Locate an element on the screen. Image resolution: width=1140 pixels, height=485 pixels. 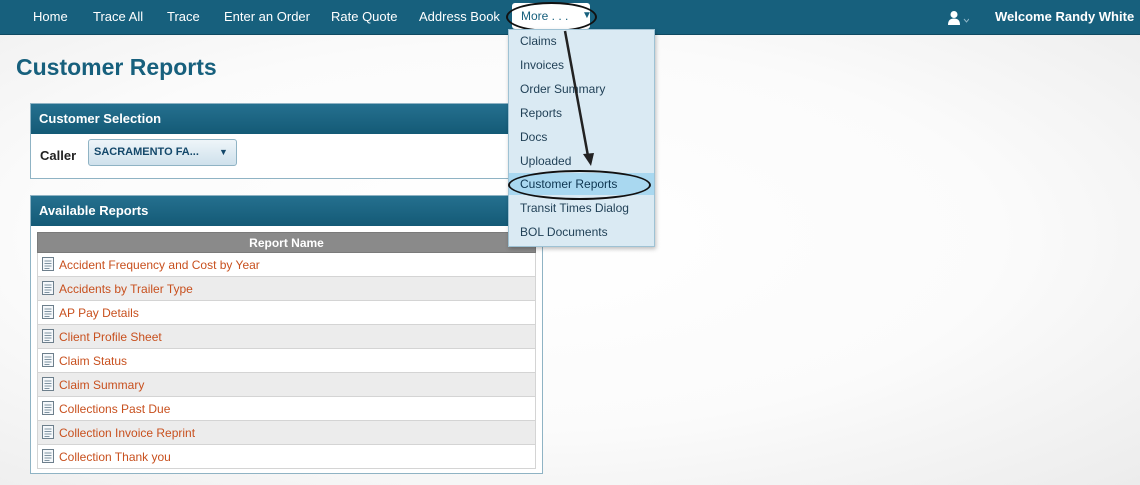
report-link: Accident Frequency and Cost by Year is located at coordinates (159, 265).